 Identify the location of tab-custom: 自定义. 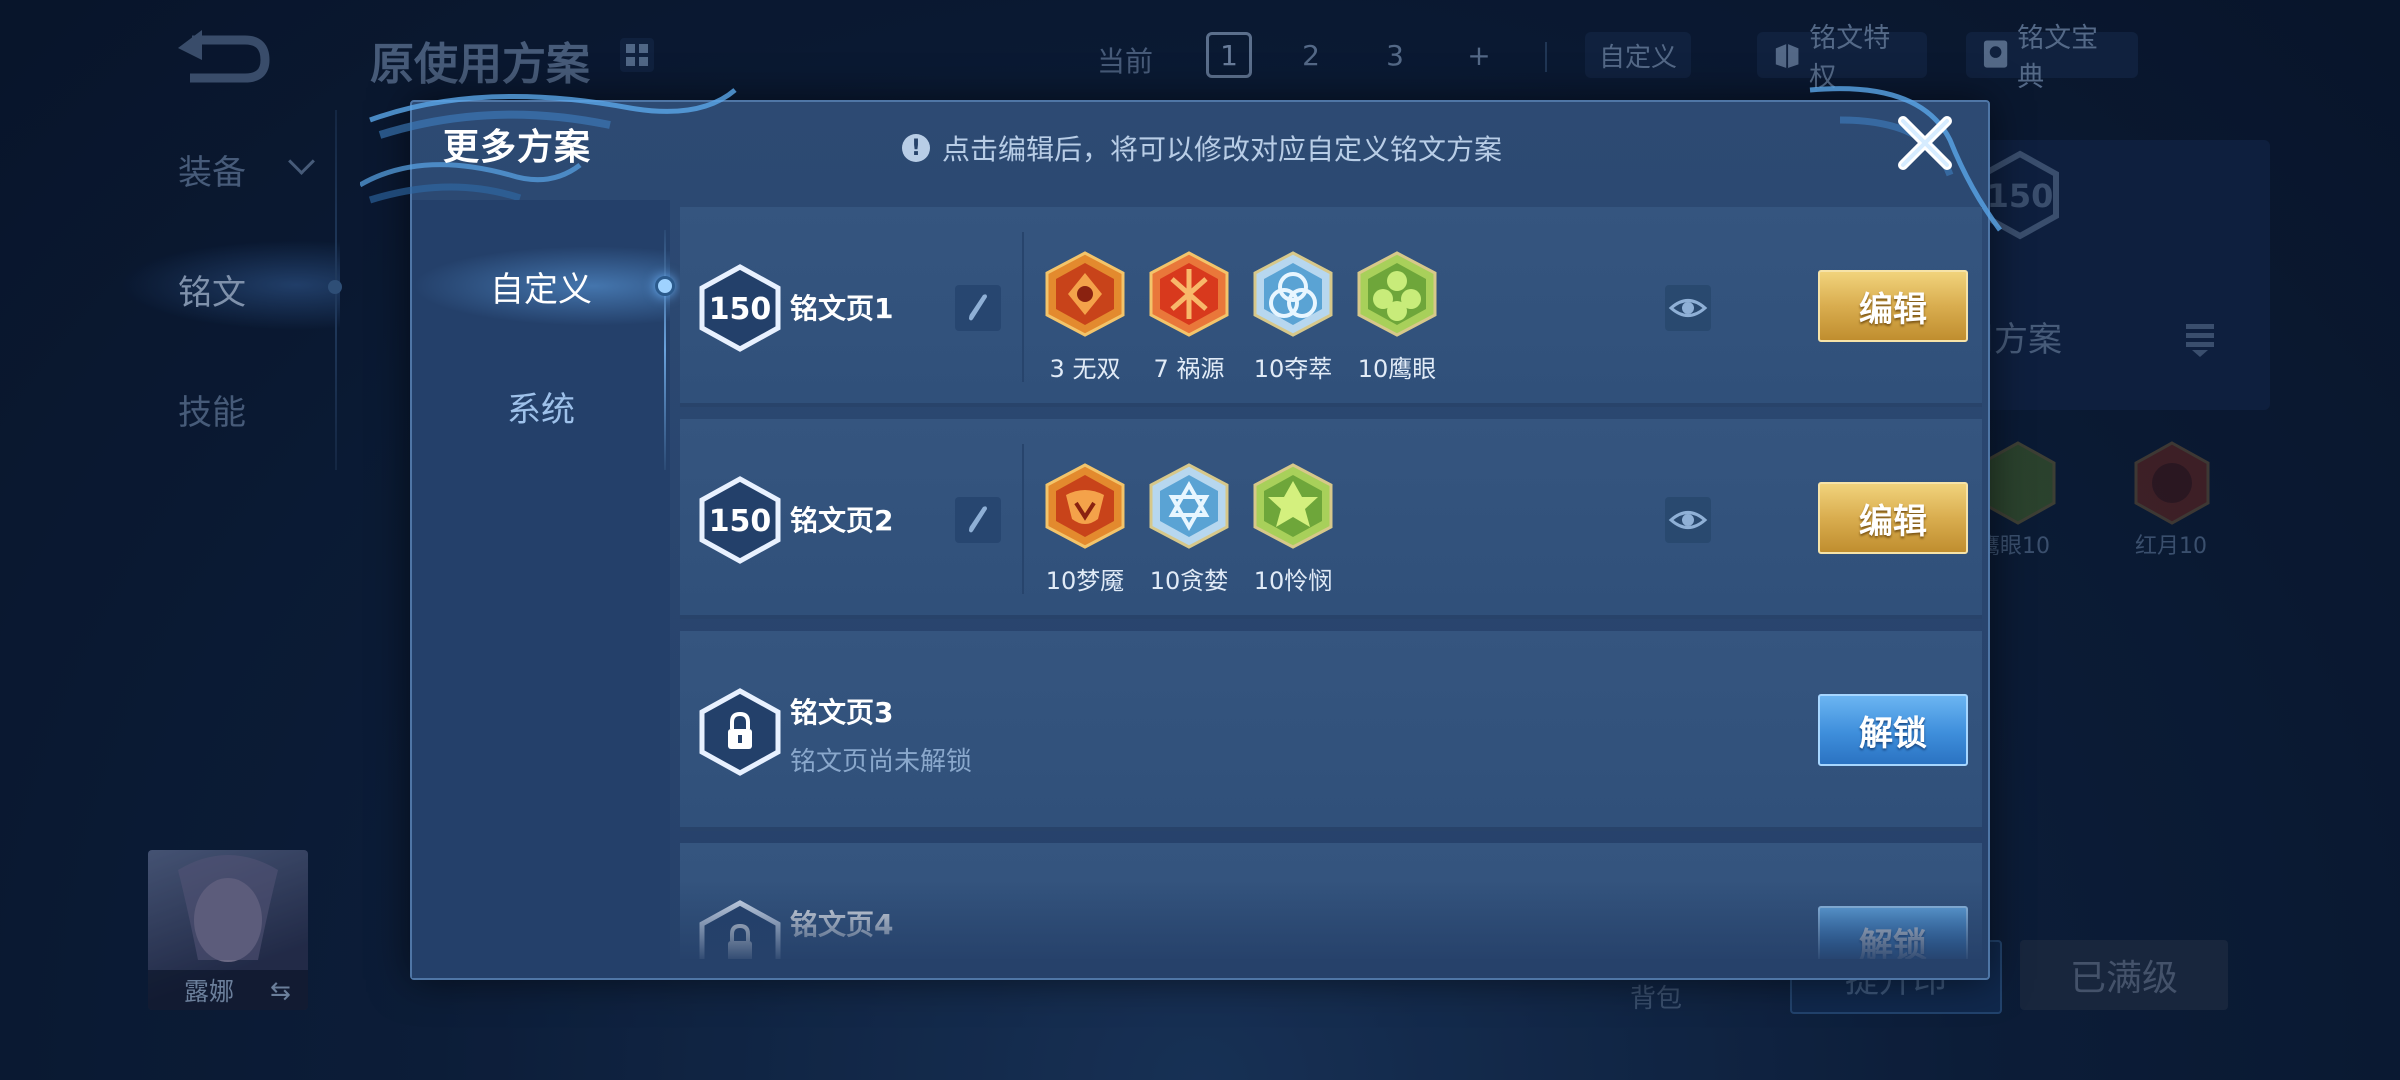
(541, 286).